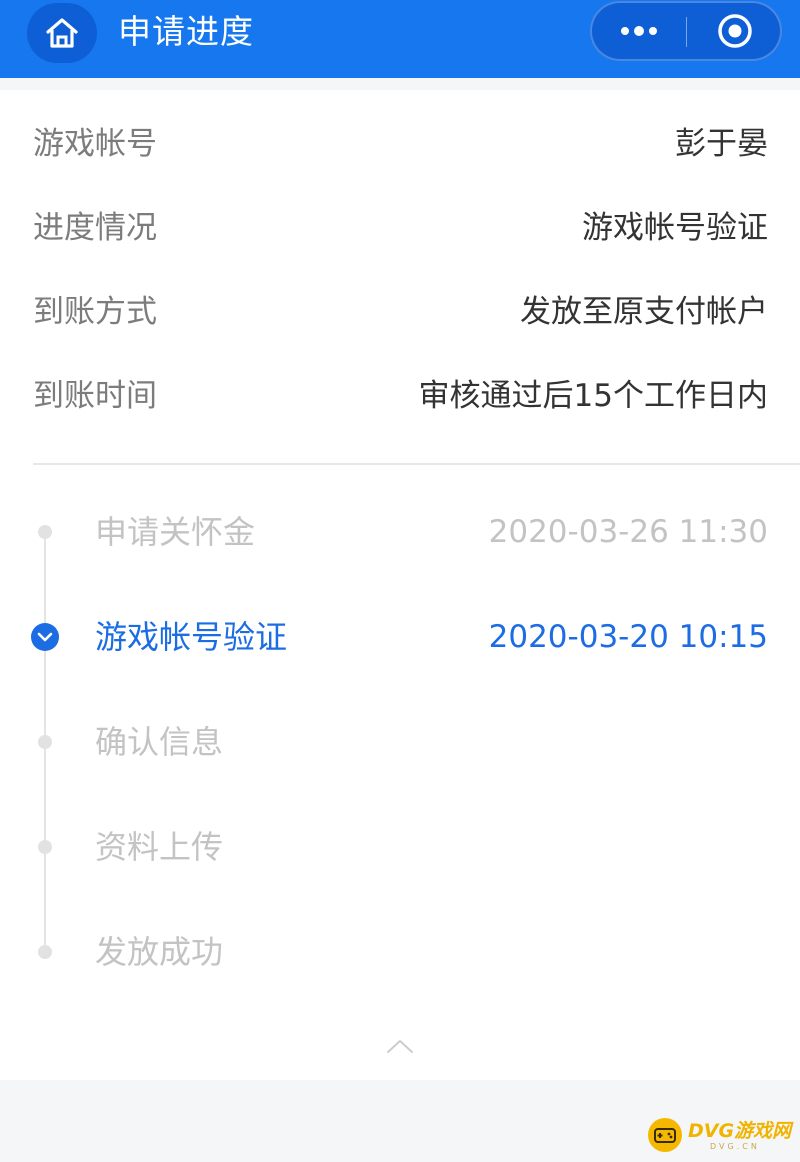  I want to click on info-value: 审核通过后15个工作日内, so click(593, 396).